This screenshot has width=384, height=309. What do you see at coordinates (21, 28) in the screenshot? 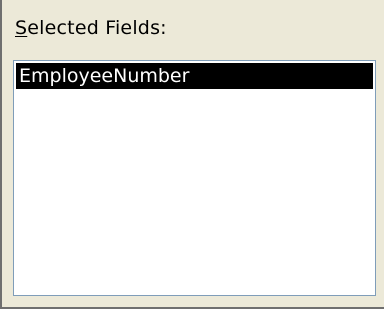
I see `selected-fields-label-access-key: S` at bounding box center [21, 28].